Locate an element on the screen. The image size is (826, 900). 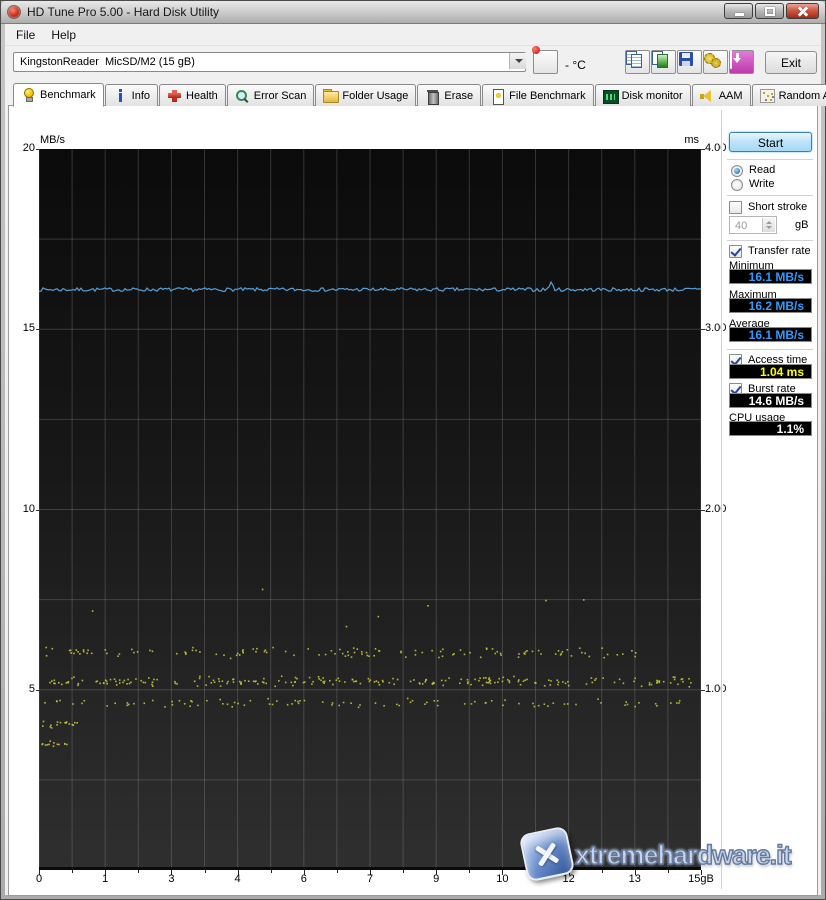
file-benchmark-icon is located at coordinates (497, 96).